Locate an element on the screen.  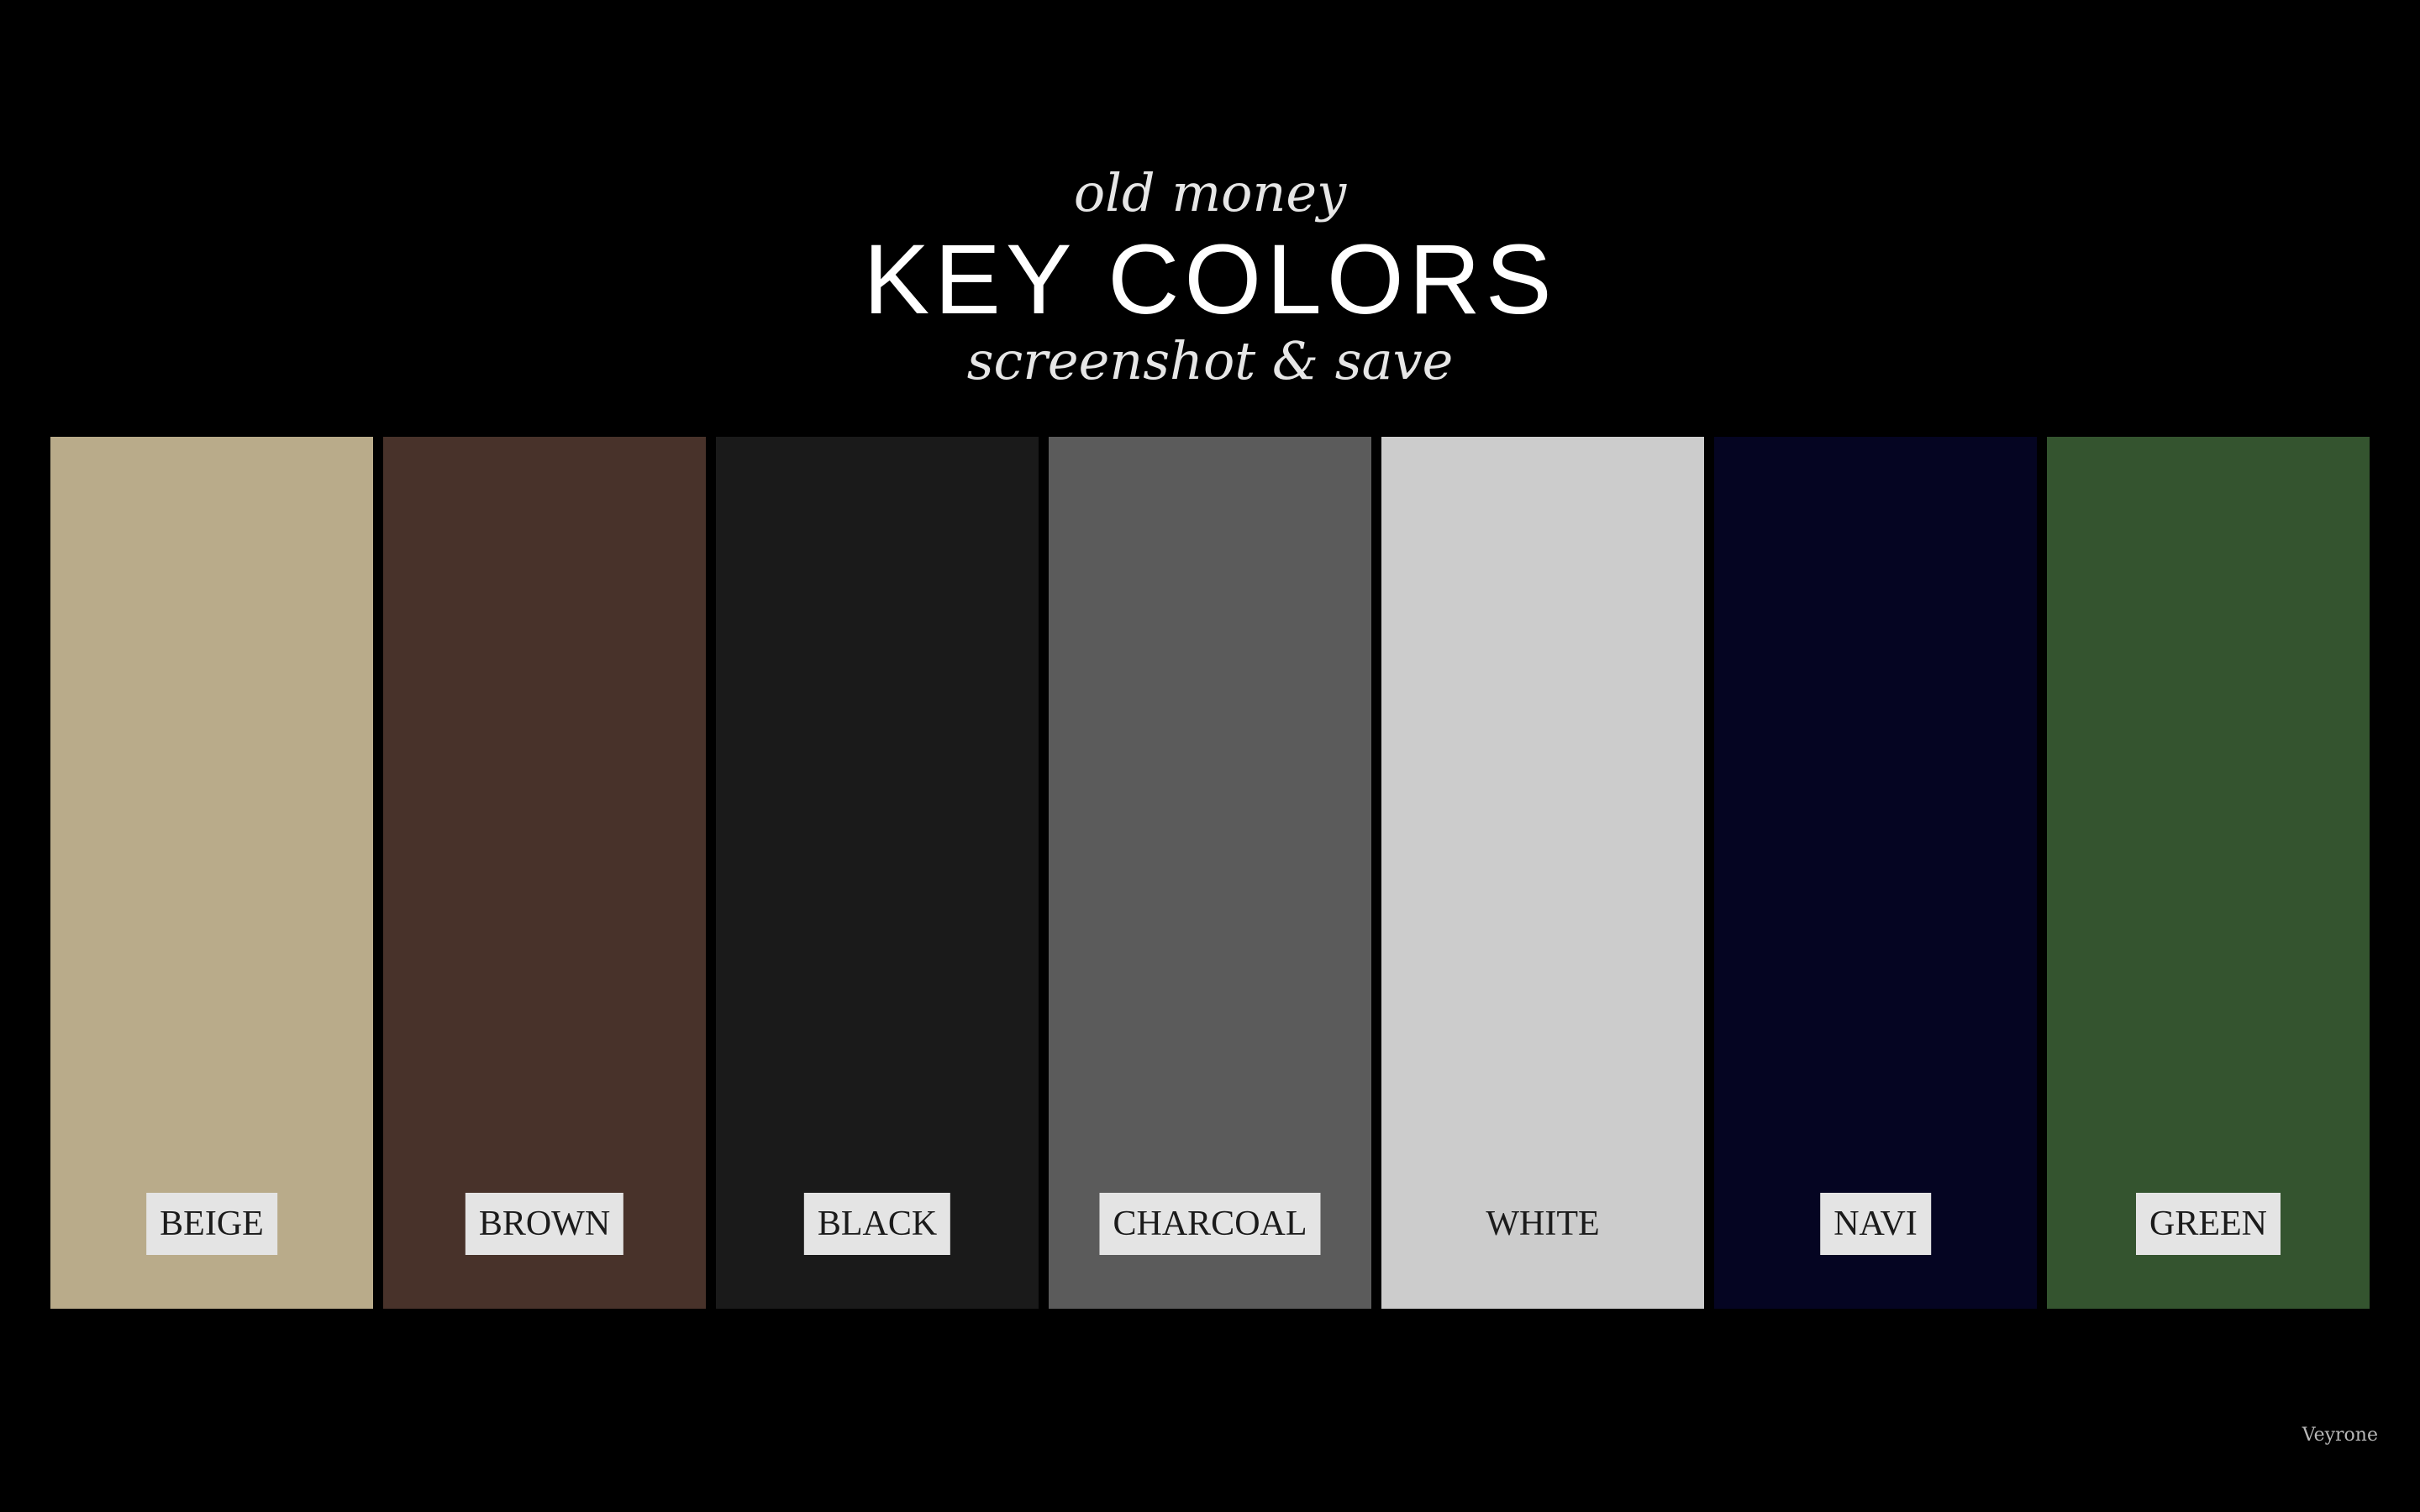
swatch-label: WHITE is located at coordinates (1543, 1224).